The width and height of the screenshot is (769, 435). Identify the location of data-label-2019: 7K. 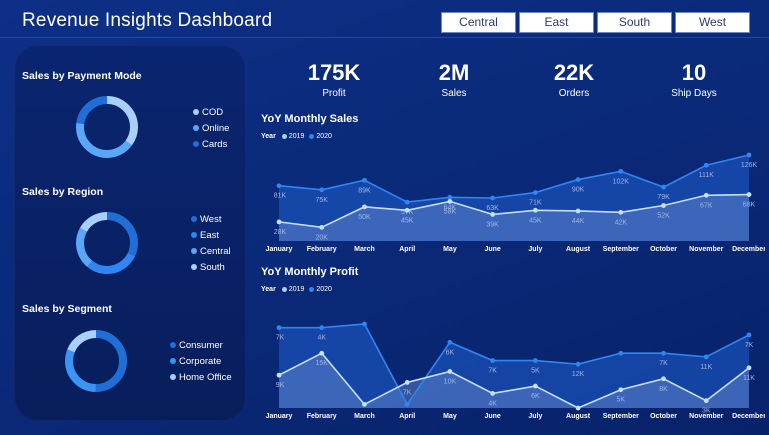
(407, 392).